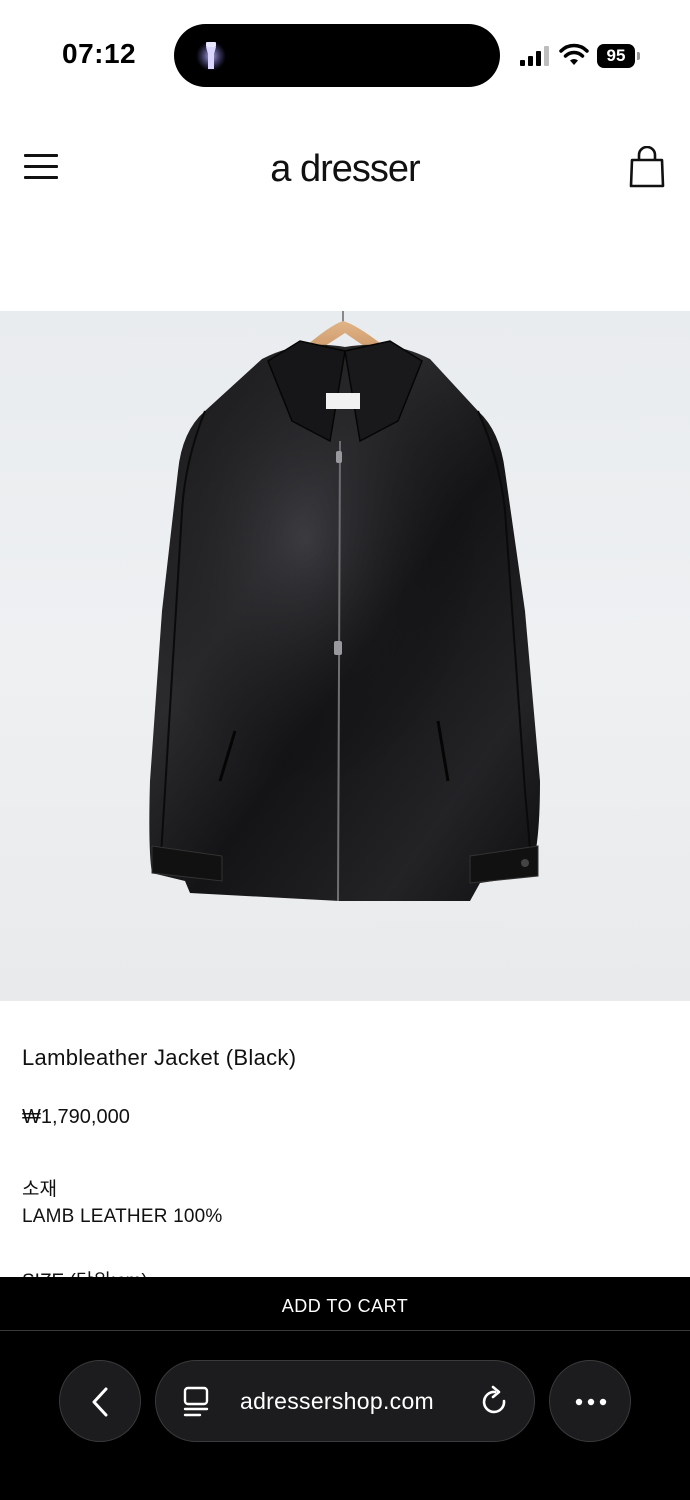 This screenshot has width=690, height=1500. I want to click on back-chevron-icon, so click(100, 1402).